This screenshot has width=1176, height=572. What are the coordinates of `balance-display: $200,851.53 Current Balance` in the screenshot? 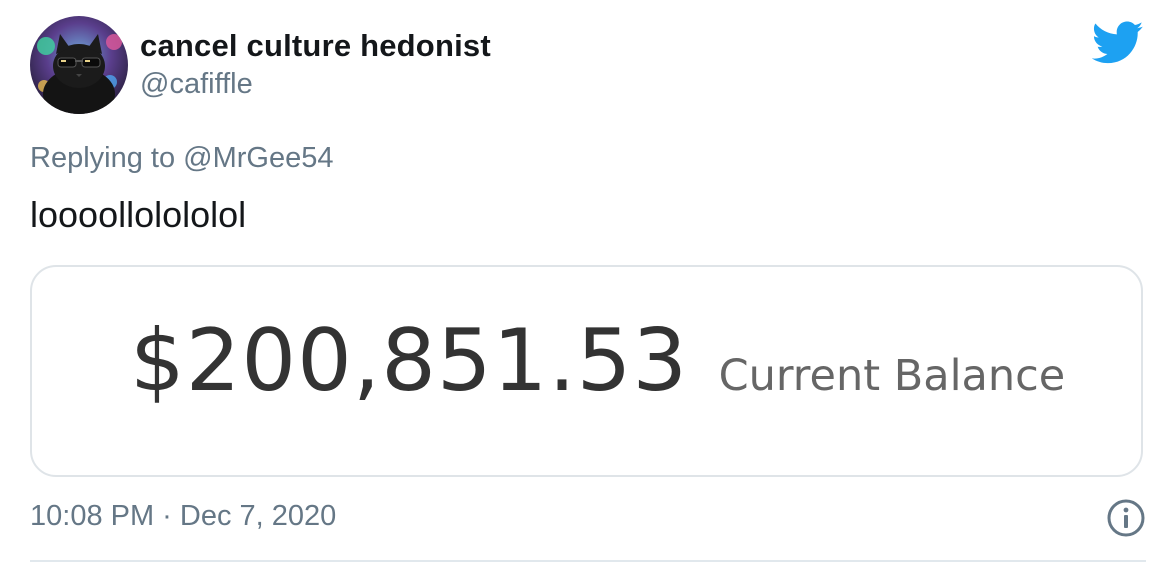 It's located at (597, 361).